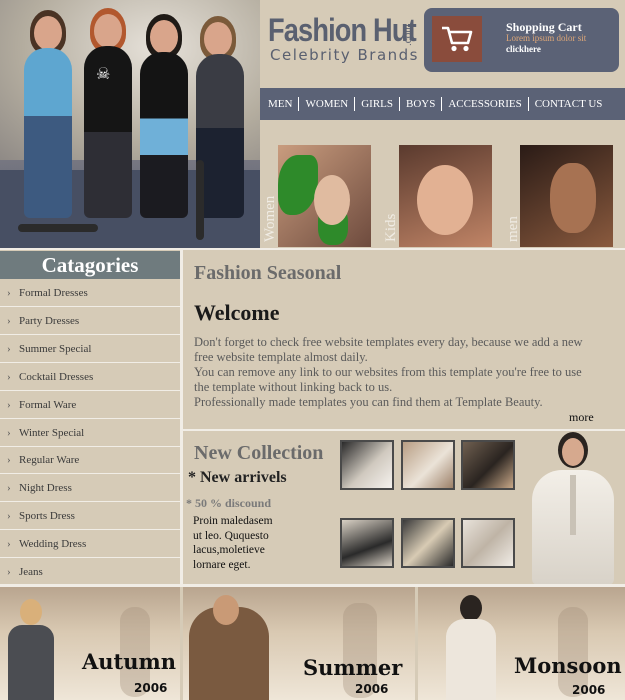  What do you see at coordinates (90, 517) in the screenshot?
I see `sidebar-item: › Sports Dress` at bounding box center [90, 517].